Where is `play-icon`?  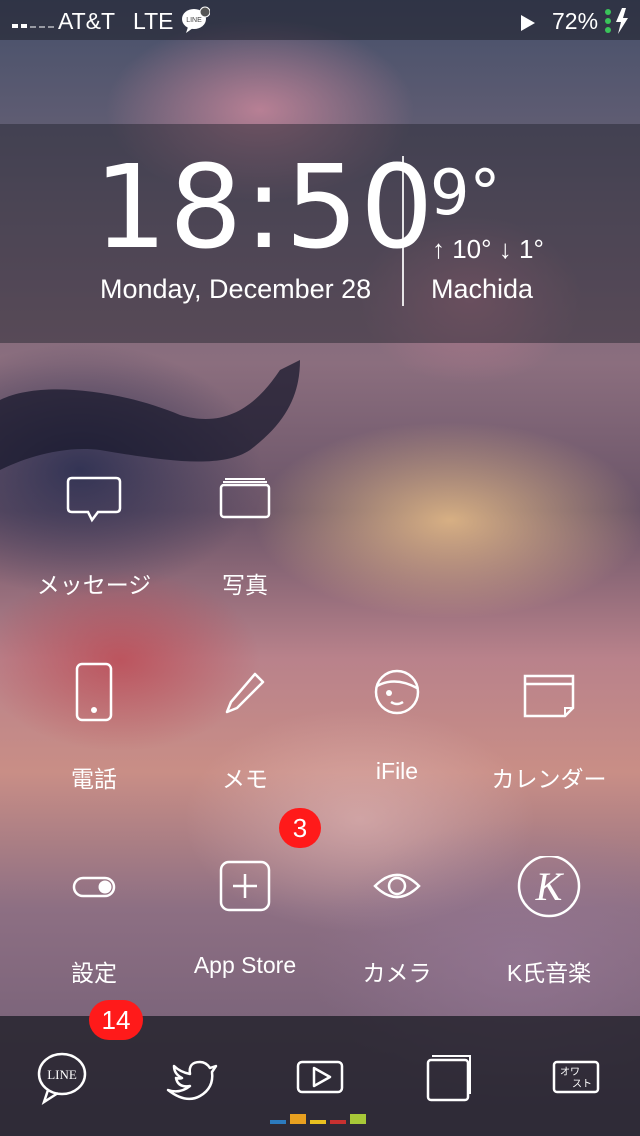 play-icon is located at coordinates (528, 24).